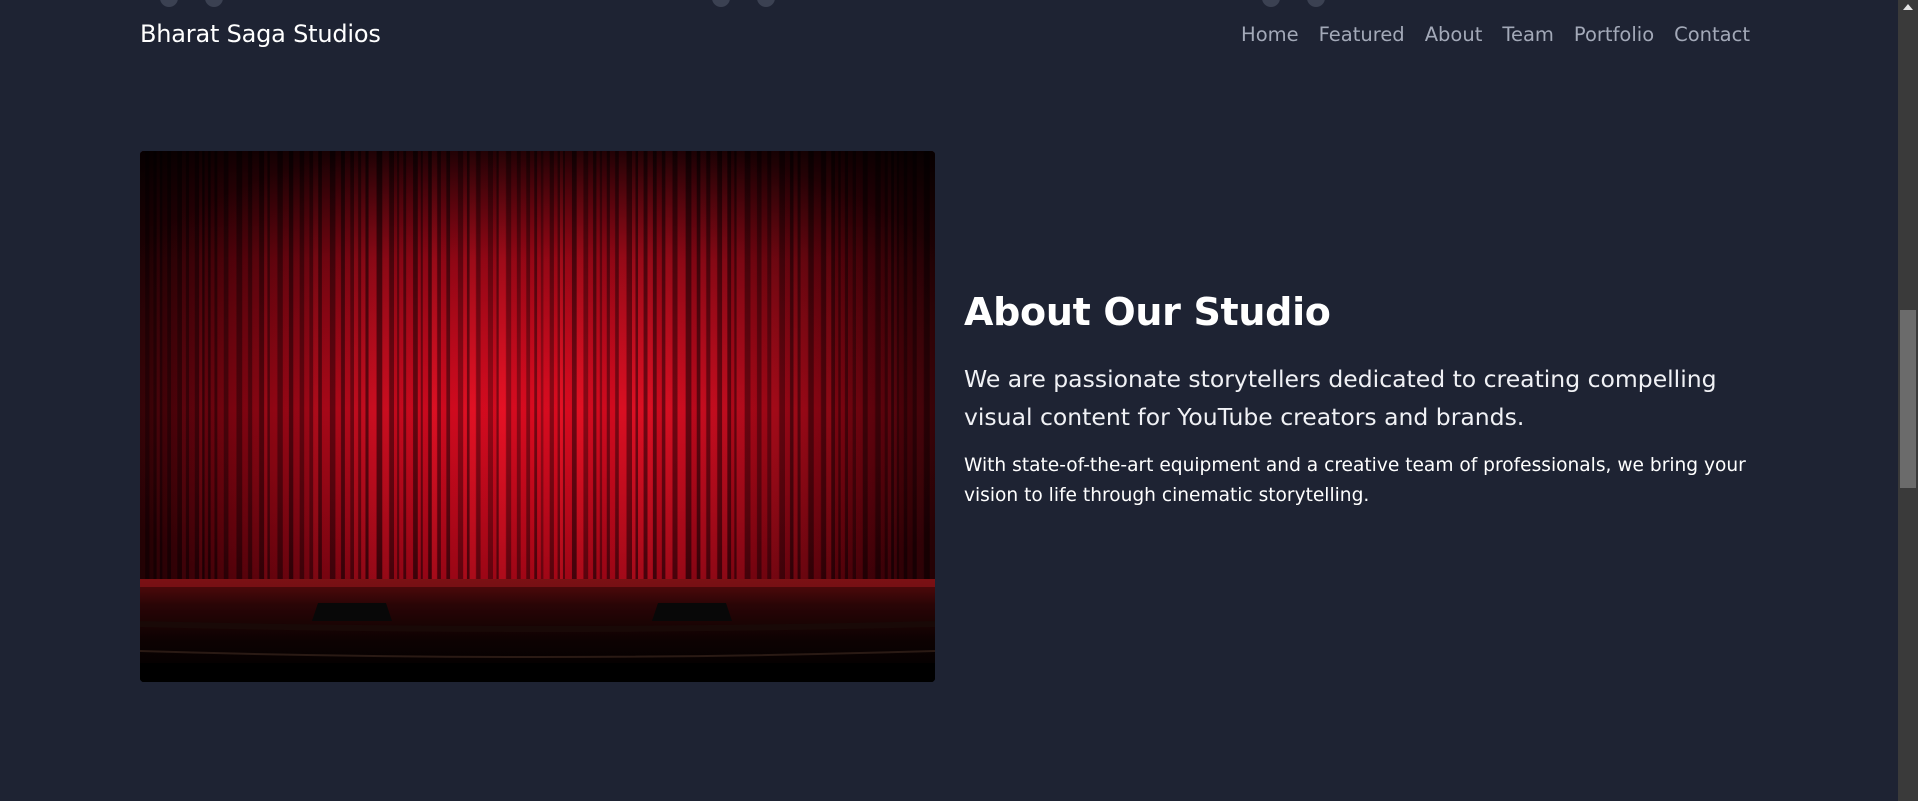 This screenshot has height=801, width=1918. I want to click on nav-link-contact: Contact, so click(1712, 34).